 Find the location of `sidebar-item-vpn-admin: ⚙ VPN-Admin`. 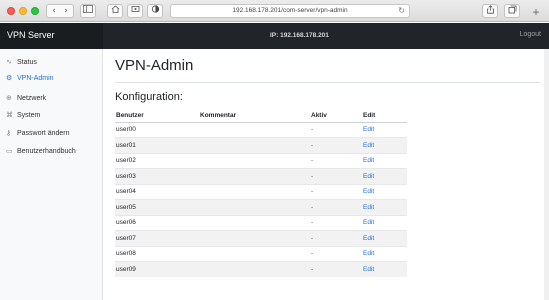

sidebar-item-vpn-admin: ⚙ VPN-Admin is located at coordinates (30, 80).